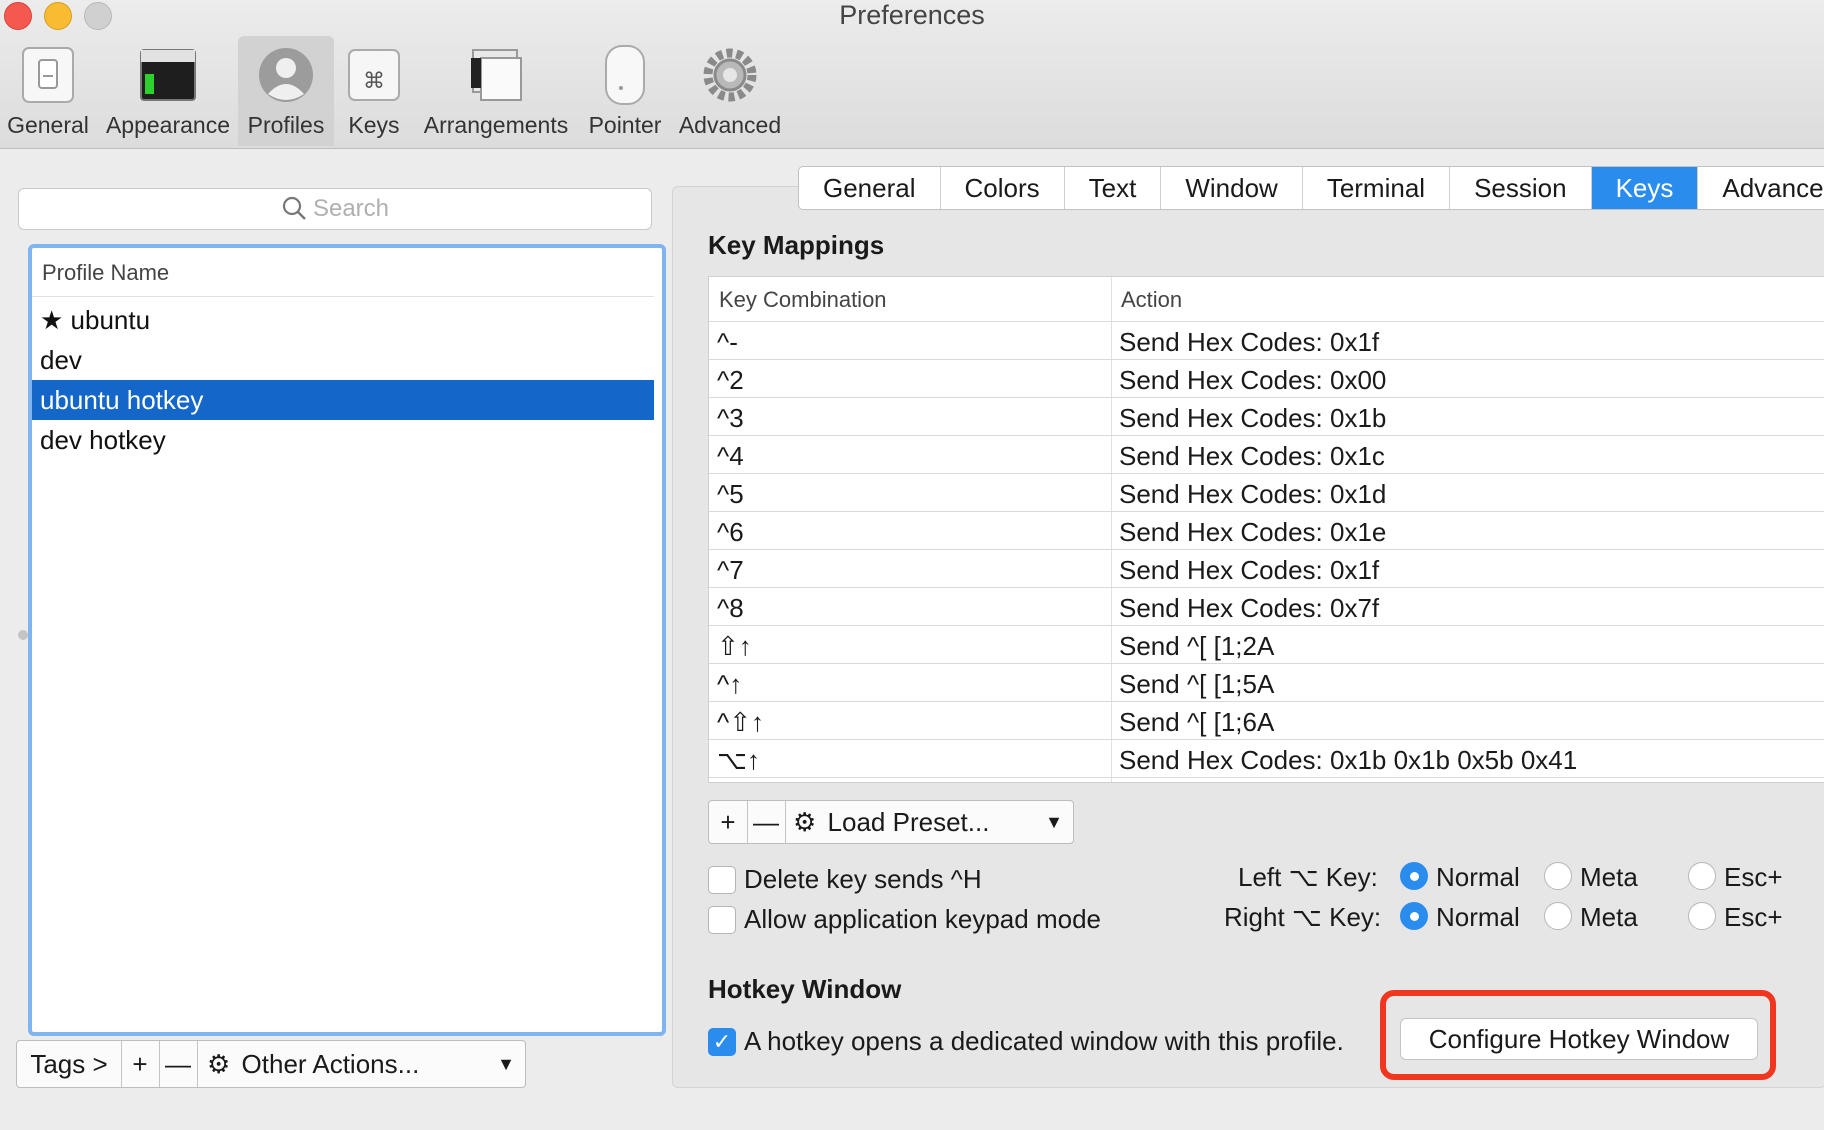 Image resolution: width=1824 pixels, height=1130 pixels. What do you see at coordinates (343, 440) in the screenshot?
I see `profile-row-dev-hotkey: dev hotkey` at bounding box center [343, 440].